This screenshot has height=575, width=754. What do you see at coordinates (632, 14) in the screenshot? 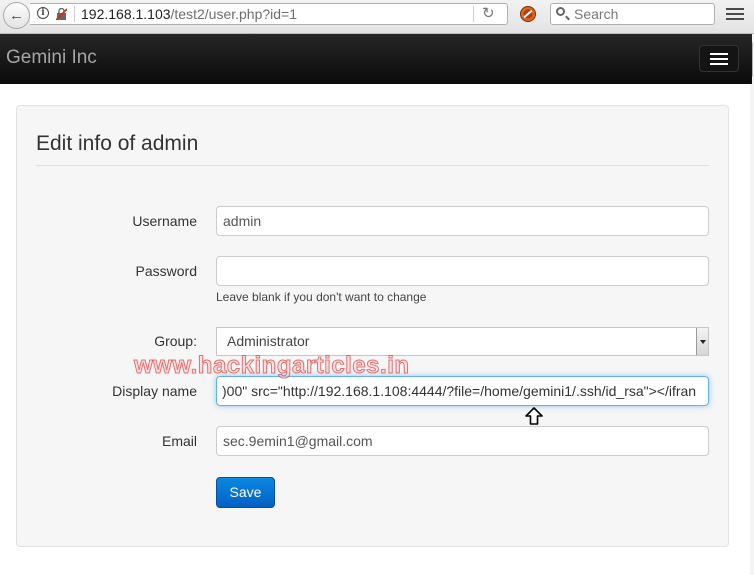
I see `browser-search-box: Search` at bounding box center [632, 14].